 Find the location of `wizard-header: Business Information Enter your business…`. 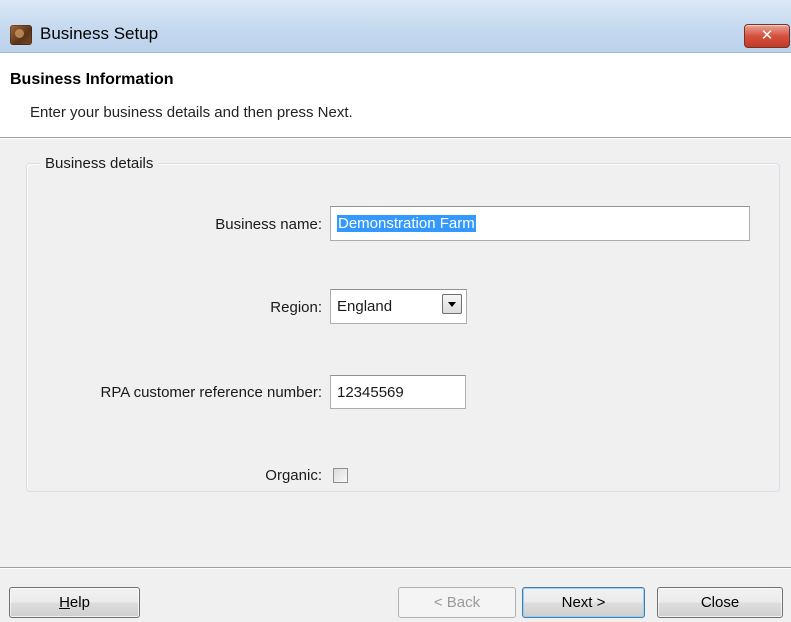

wizard-header: Business Information Enter your business… is located at coordinates (395, 95).